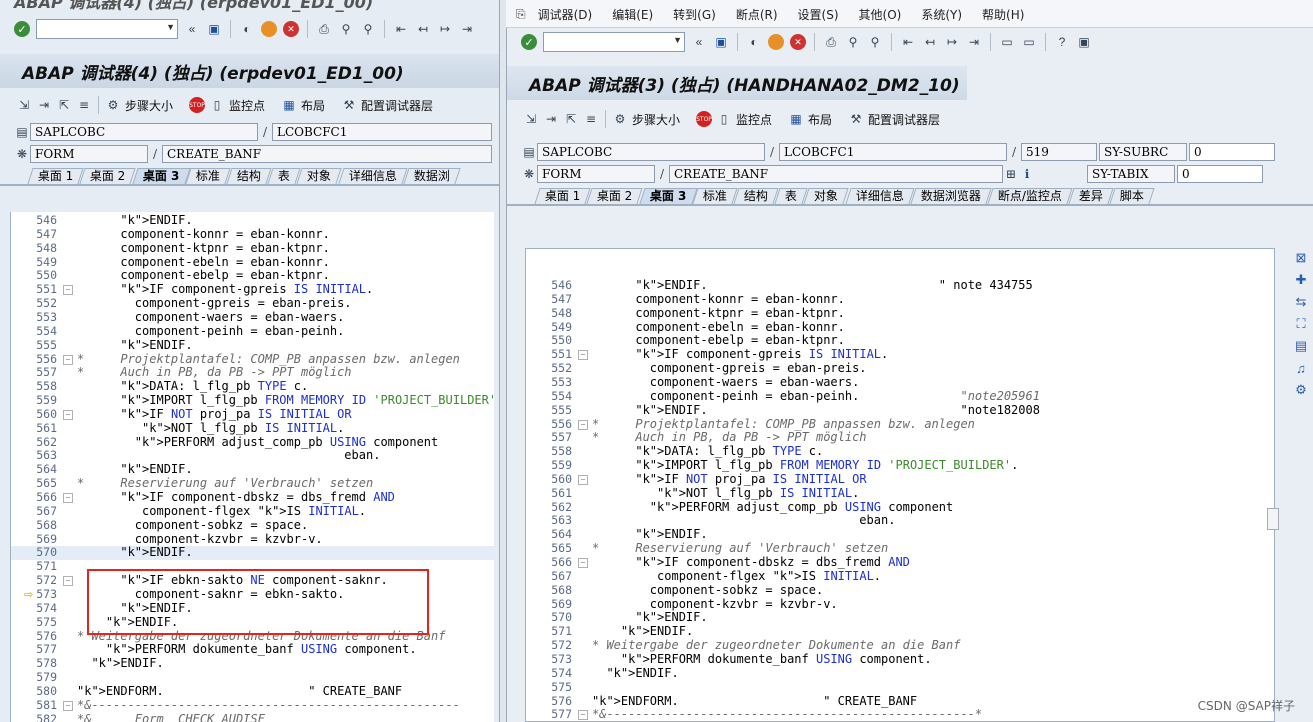  Describe the element at coordinates (252, 414) in the screenshot. I see `code-line: 560− "k">IF NOT proj_pa IS INITIAL OR` at that location.